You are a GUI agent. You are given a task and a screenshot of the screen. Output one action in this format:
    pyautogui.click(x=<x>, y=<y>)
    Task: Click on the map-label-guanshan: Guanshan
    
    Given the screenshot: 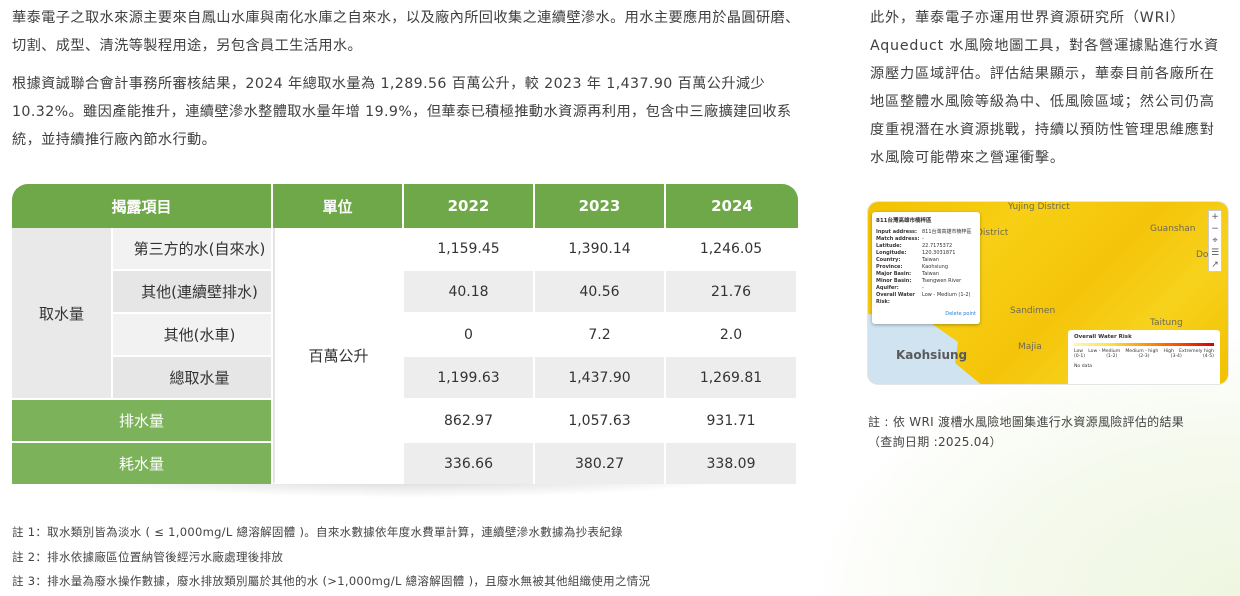 What is the action you would take?
    pyautogui.click(x=1173, y=229)
    